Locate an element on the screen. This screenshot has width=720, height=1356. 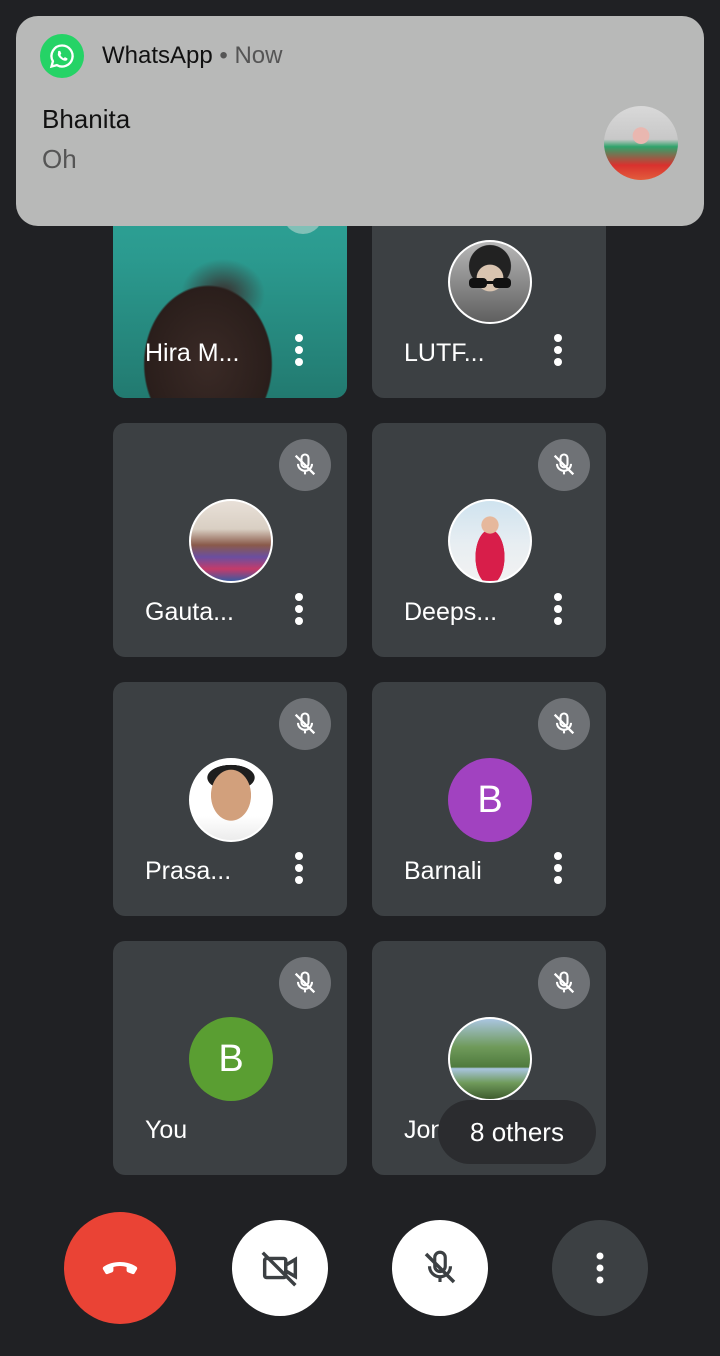
participant-tile: B Barnali is located at coordinates (489, 799).